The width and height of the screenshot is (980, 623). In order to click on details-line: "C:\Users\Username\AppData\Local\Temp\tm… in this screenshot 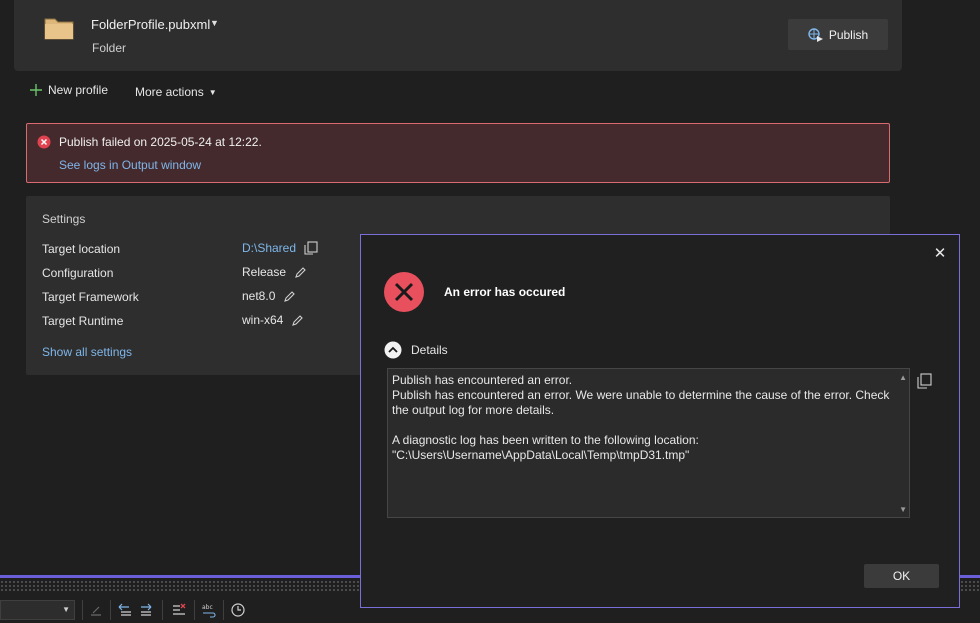, I will do `click(541, 455)`.